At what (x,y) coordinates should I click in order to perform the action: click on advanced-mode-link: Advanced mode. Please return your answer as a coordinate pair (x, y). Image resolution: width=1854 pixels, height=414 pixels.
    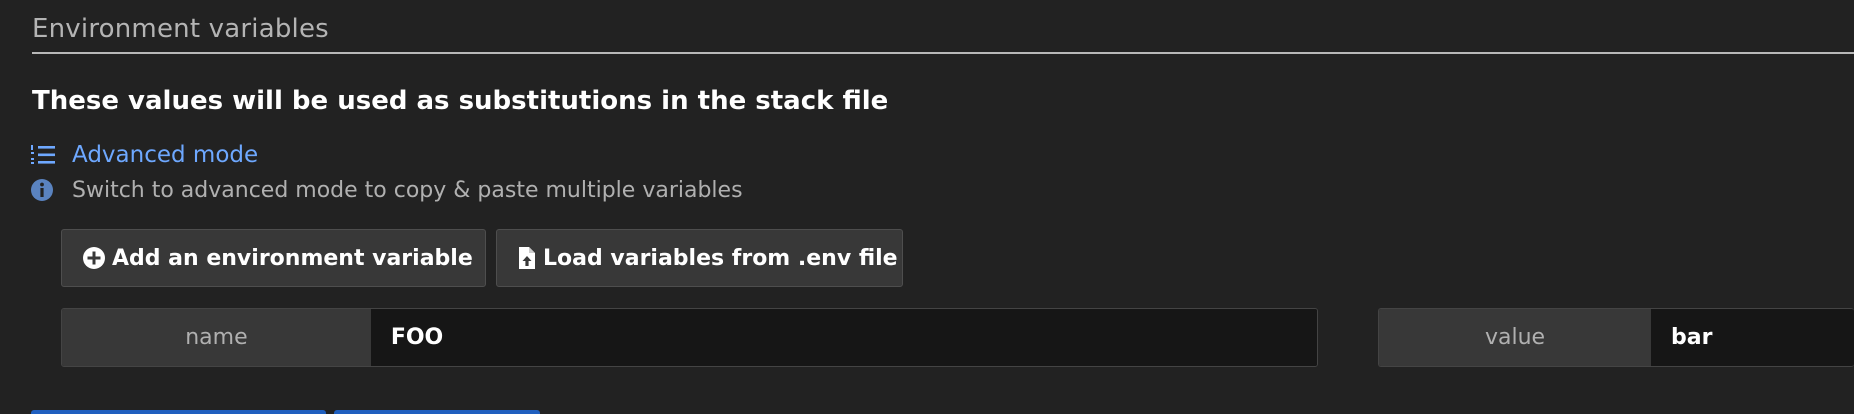
    Looking at the image, I should click on (144, 155).